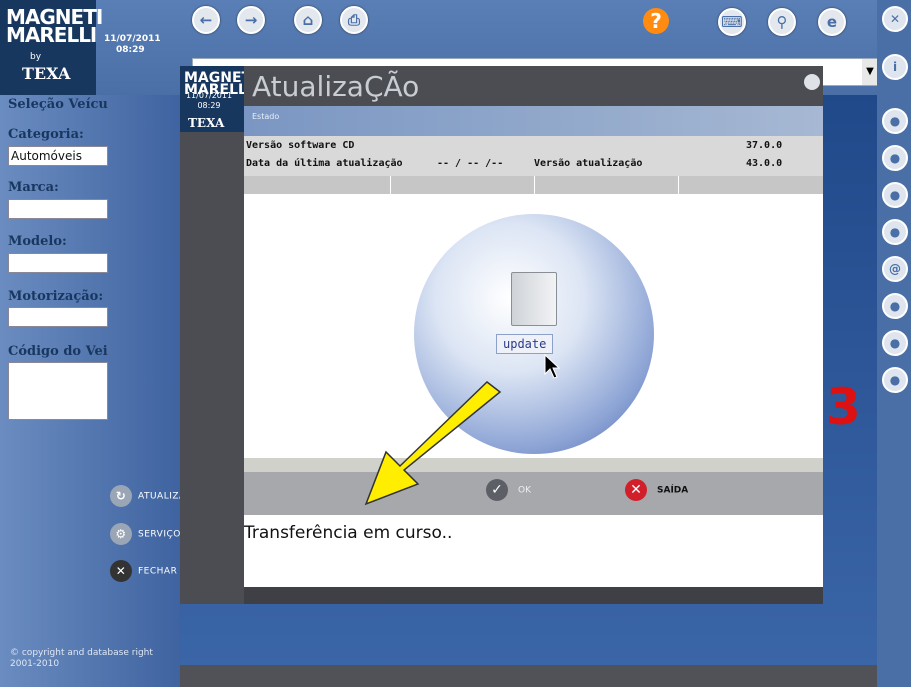 The image size is (911, 687). What do you see at coordinates (895, 158) in the screenshot?
I see `tool-2-icon: ●` at bounding box center [895, 158].